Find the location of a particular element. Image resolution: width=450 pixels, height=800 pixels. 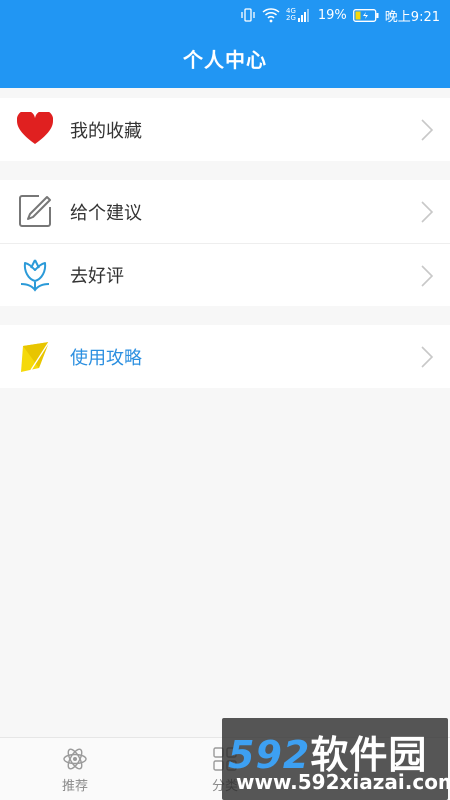

status-time: 晚上9:21 is located at coordinates (412, 17).